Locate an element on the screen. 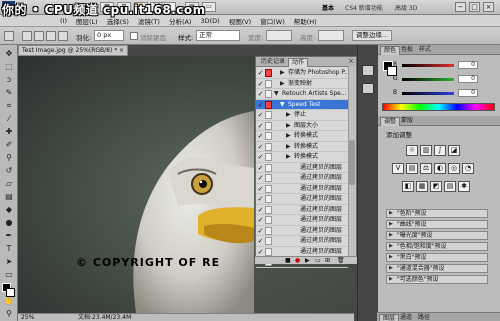  background-color-swatch is located at coordinates (10, 292).